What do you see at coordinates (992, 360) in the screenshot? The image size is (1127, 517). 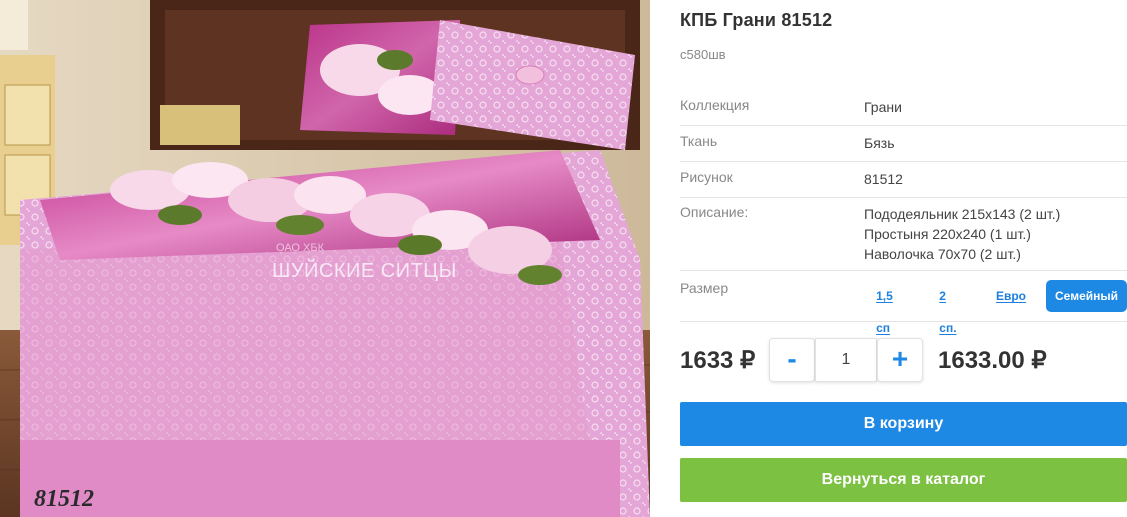 I see `total-price: 1633.00 ₽` at bounding box center [992, 360].